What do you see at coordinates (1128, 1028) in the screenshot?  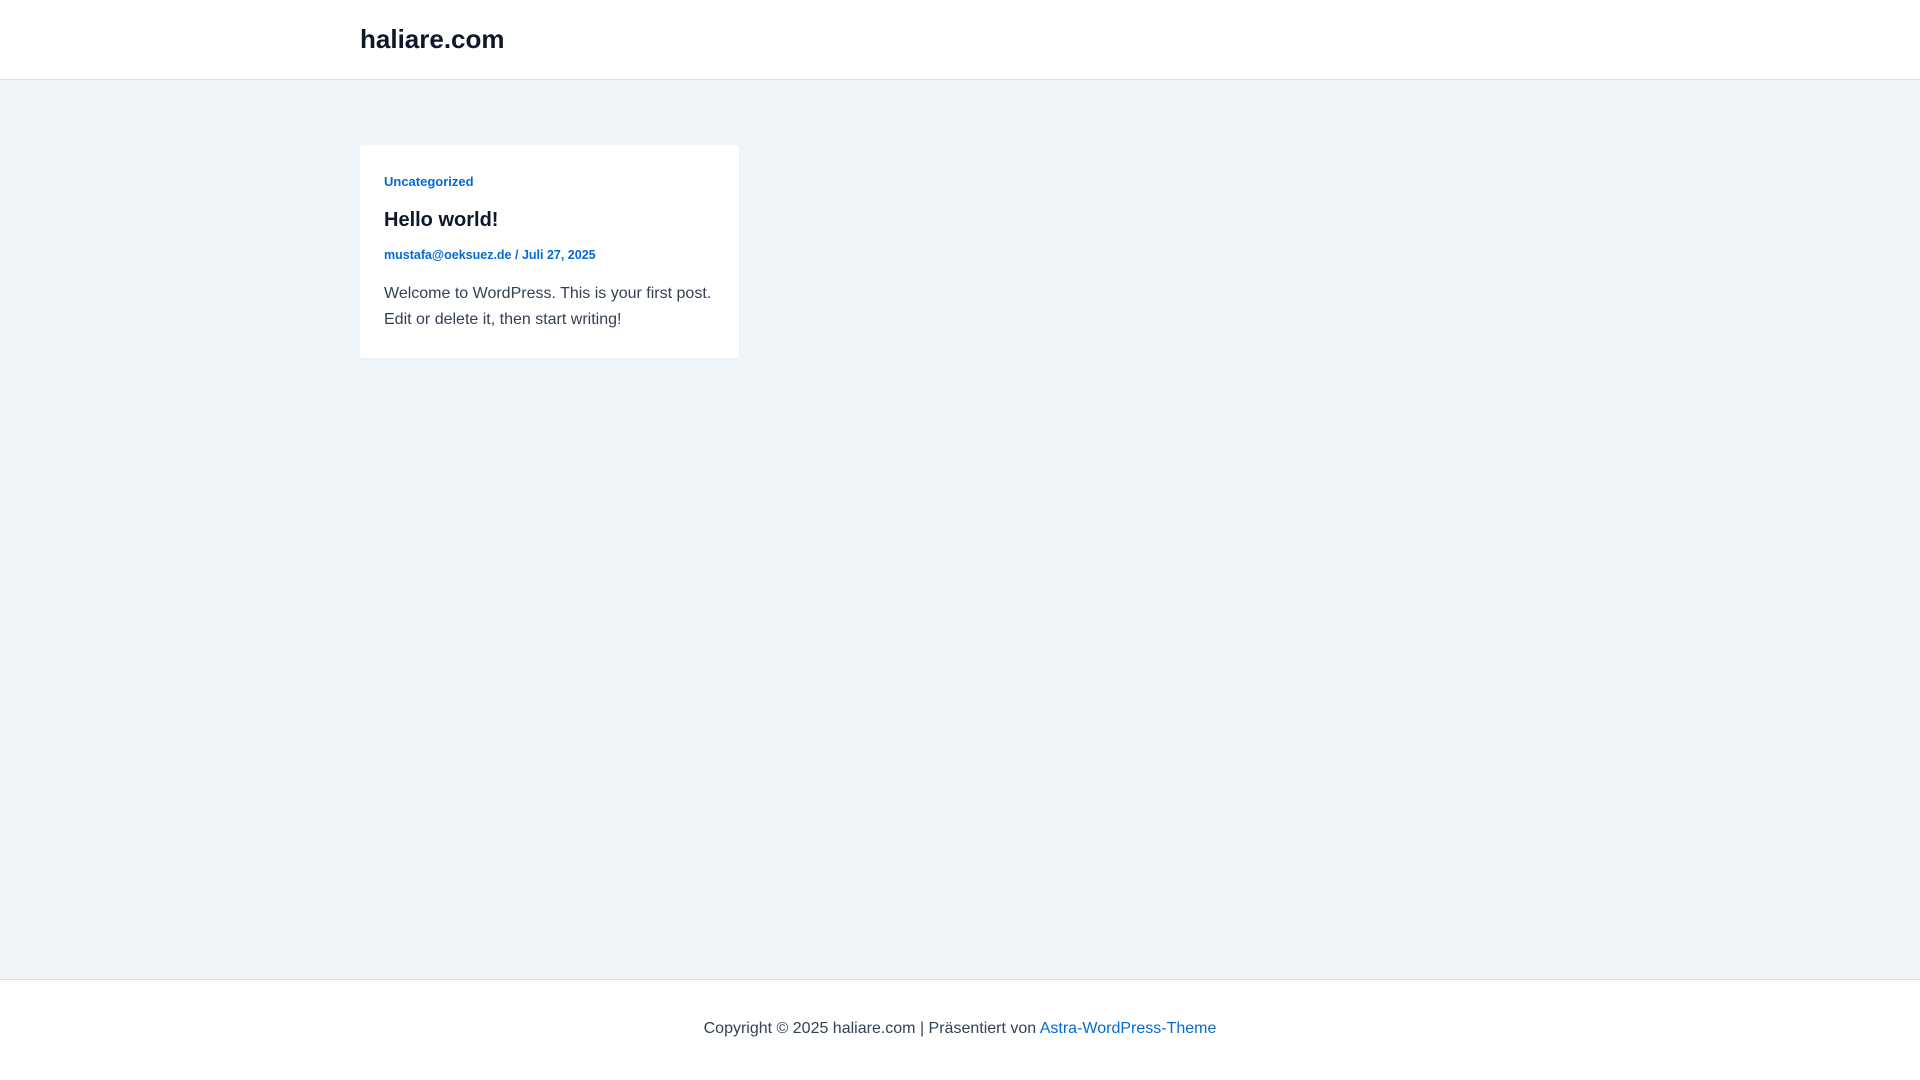 I see `theme-link: Astra-WordPress-Theme` at bounding box center [1128, 1028].